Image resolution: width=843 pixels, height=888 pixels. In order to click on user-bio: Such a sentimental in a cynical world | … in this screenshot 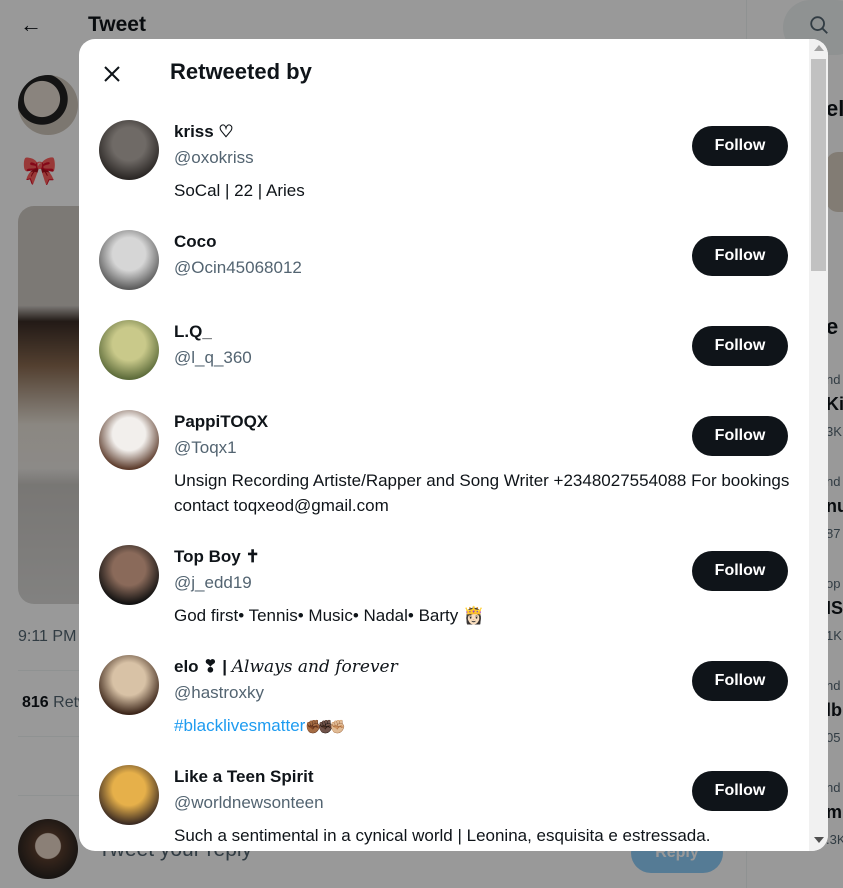, I will do `click(442, 835)`.